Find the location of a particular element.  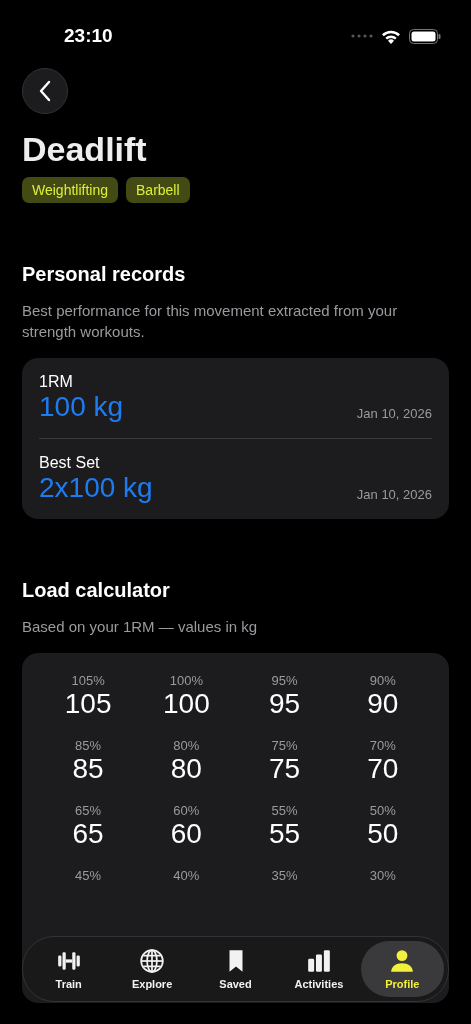

record-value: 2x100 kg is located at coordinates (96, 488).